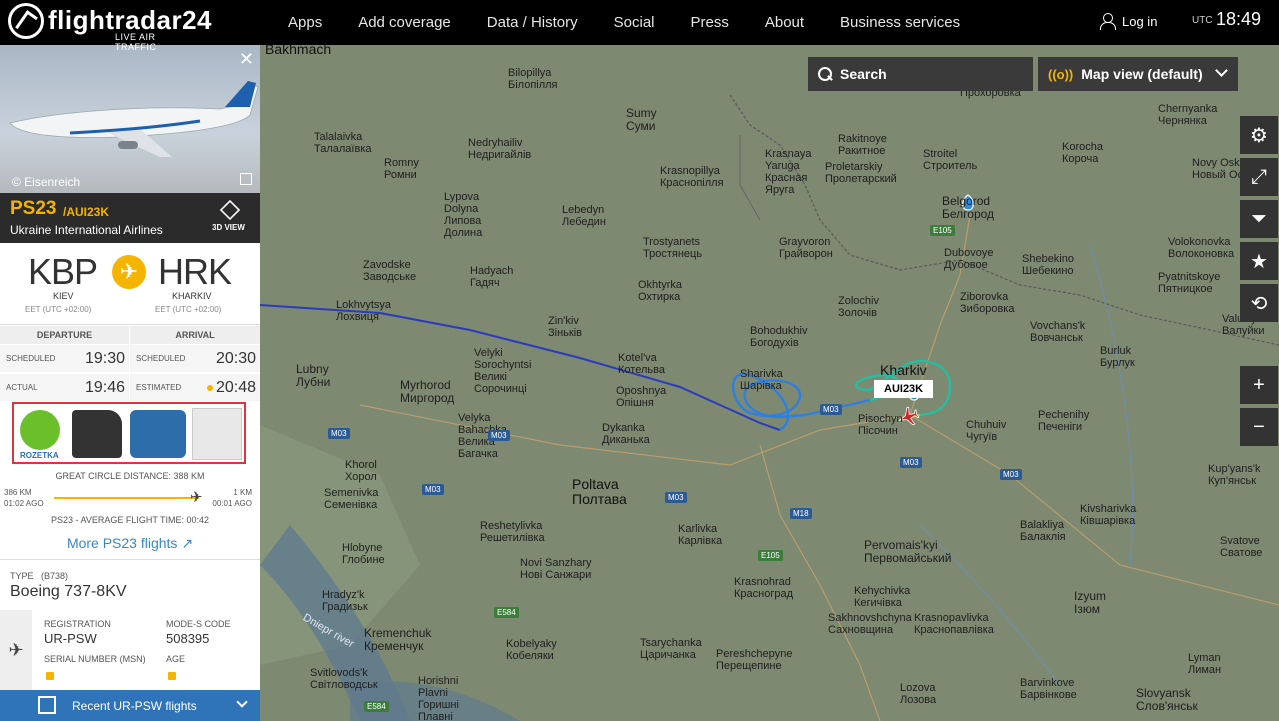 Image resolution: width=1279 pixels, height=721 pixels. I want to click on login-label: Log in, so click(1140, 21).